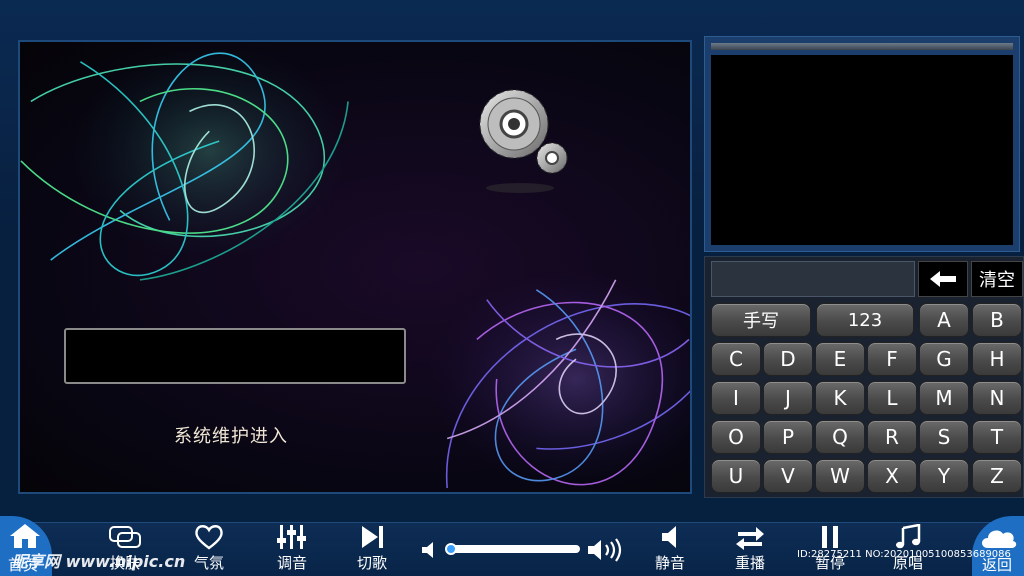  I want to click on image-id-text: ID:28275211 NO:20201005100853689086, so click(904, 554).